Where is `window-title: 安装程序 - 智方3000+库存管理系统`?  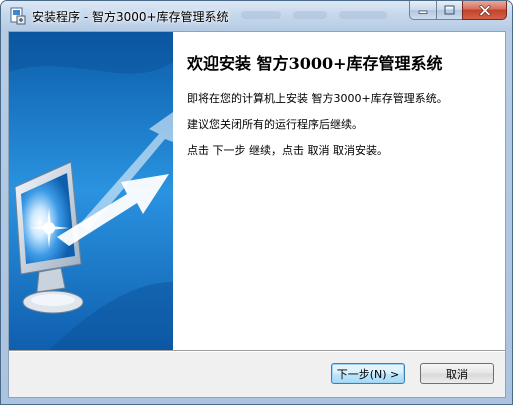
window-title: 安装程序 - 智方3000+库存管理系统 is located at coordinates (130, 17).